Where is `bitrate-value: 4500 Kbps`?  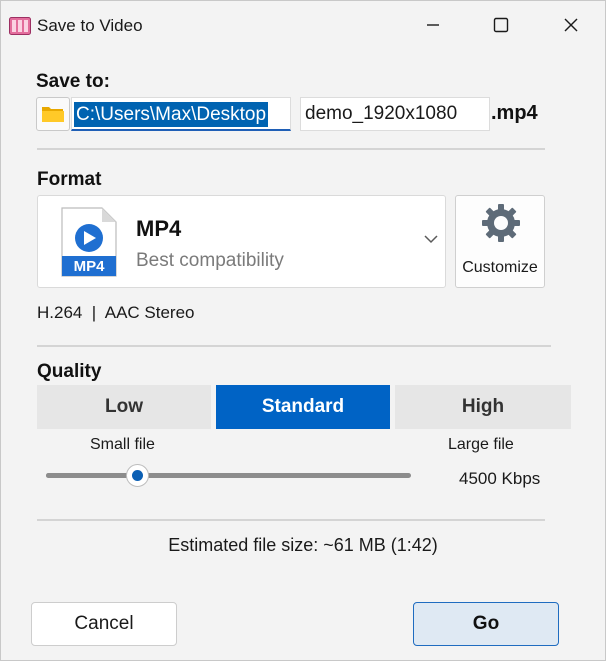 bitrate-value: 4500 Kbps is located at coordinates (500, 478).